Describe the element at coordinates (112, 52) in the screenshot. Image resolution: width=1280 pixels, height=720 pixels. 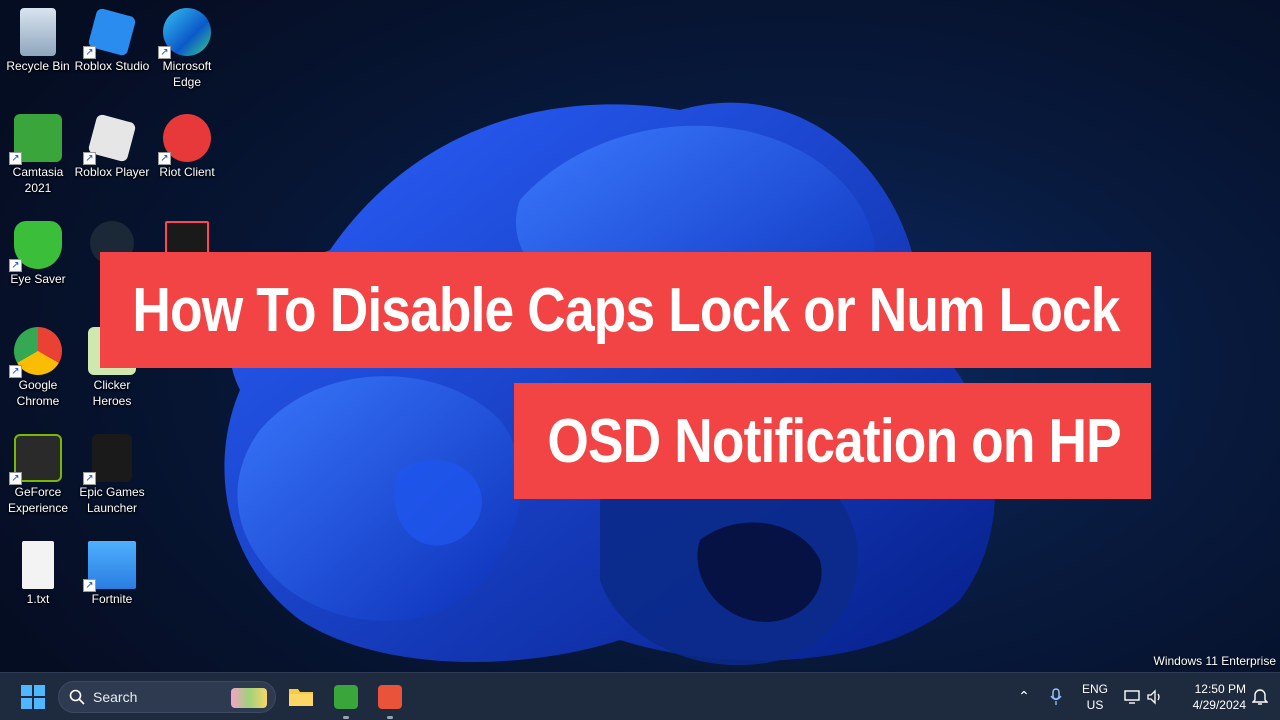
I see `desktop-icon-roblox-studio: ↗ Roblox Studio` at that location.